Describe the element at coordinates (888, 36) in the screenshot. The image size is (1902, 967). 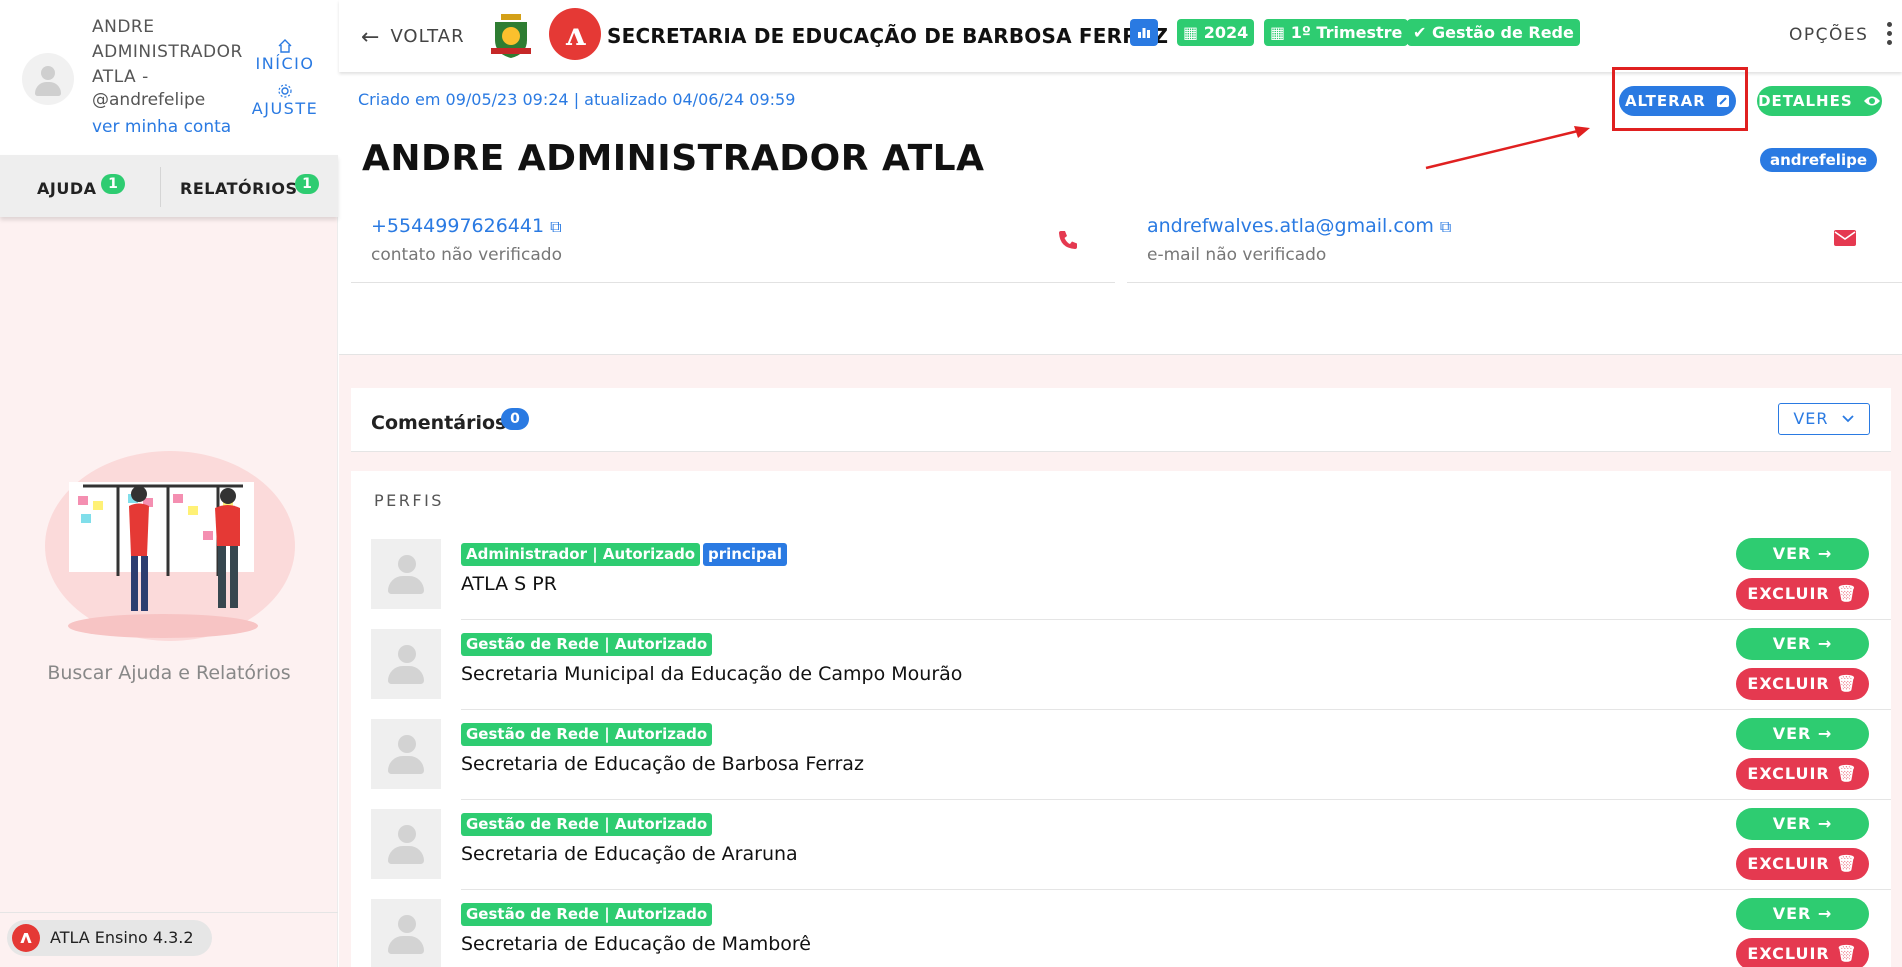
I see `page-title: SECRETARIA DE EDUCAÇÃO DE BARBOSA FERRAZ` at that location.